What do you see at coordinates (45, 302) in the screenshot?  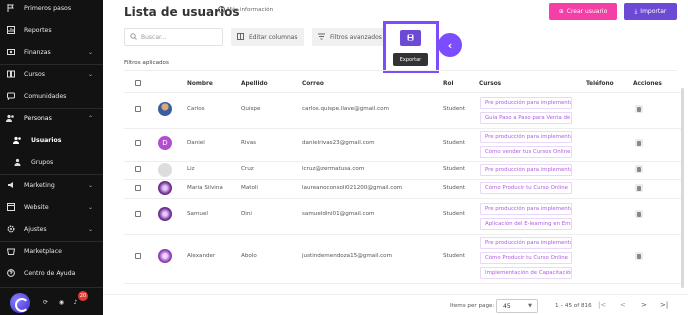 I see `refresh-icon: ⟳` at bounding box center [45, 302].